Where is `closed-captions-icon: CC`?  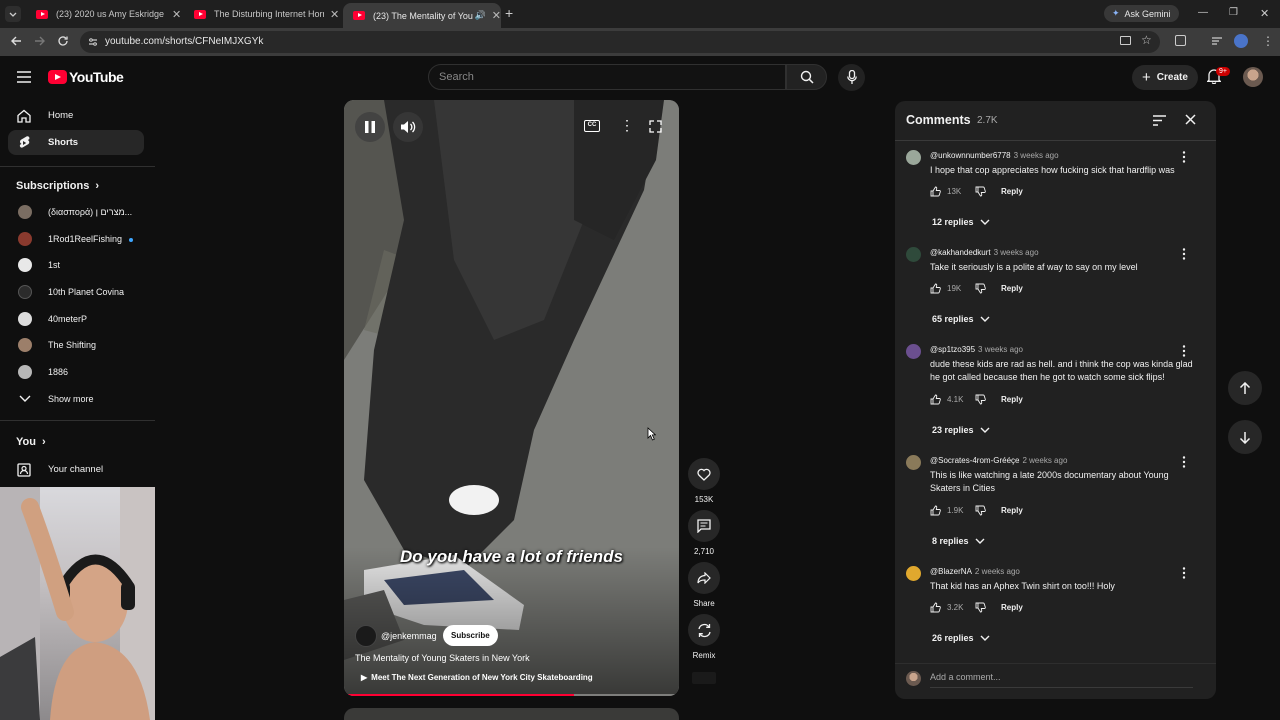 closed-captions-icon: CC is located at coordinates (592, 126).